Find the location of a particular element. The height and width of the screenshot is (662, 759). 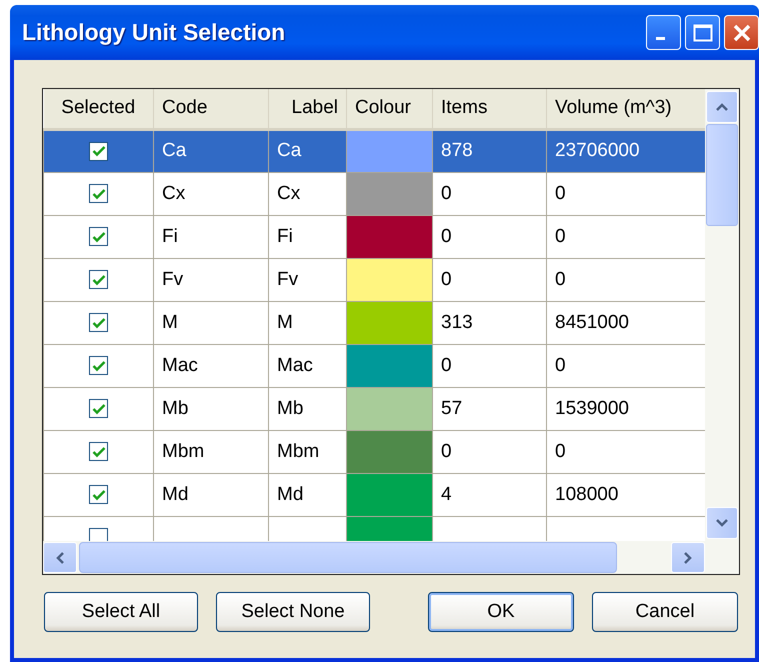

window-title: Lithology Unit Selection is located at coordinates (154, 32).